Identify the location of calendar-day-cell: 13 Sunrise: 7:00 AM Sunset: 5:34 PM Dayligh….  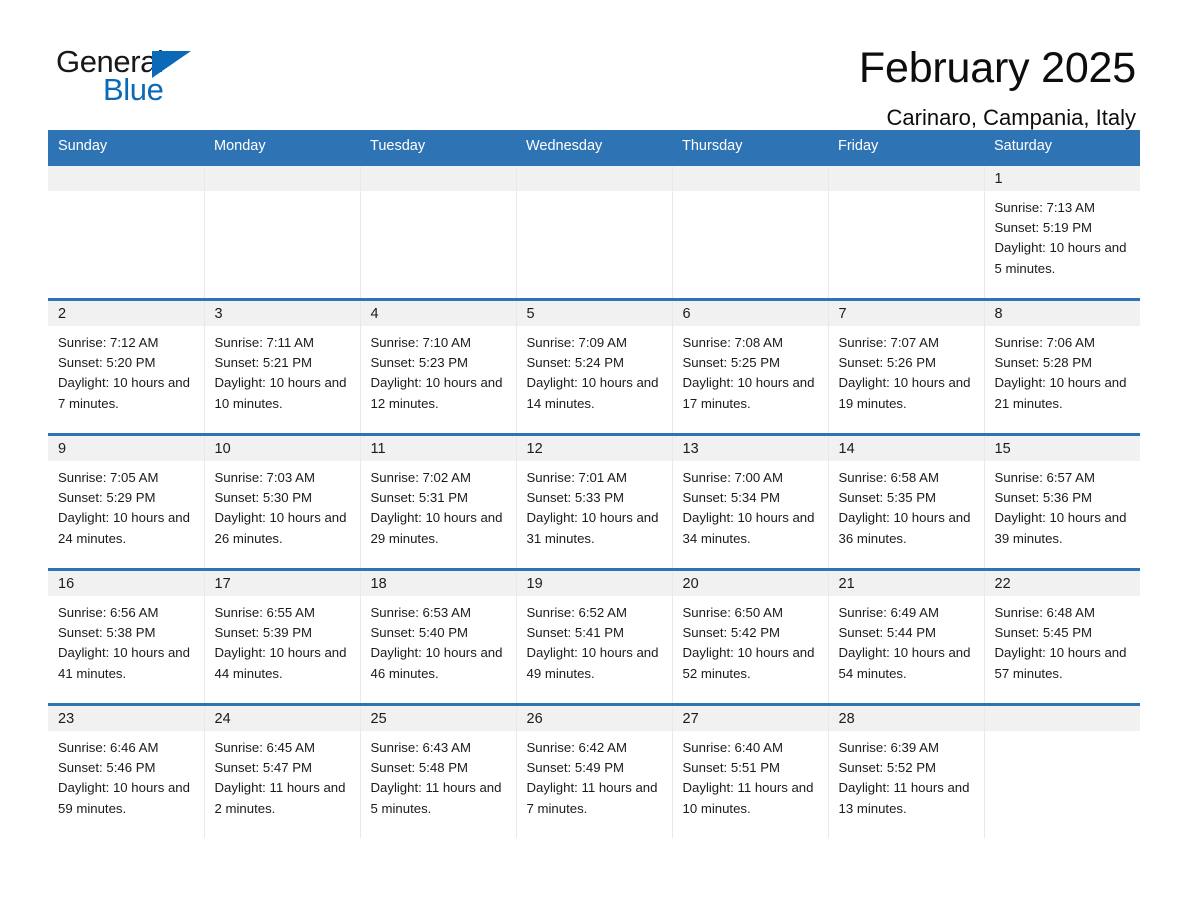
(750, 501).